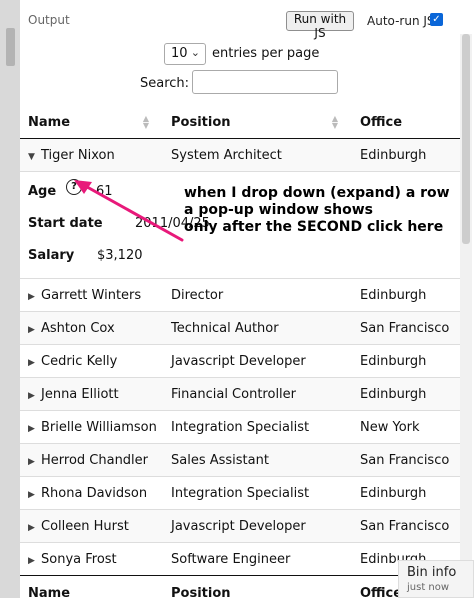 This screenshot has width=474, height=610. What do you see at coordinates (466, 139) in the screenshot?
I see `output-scrollbar-thumb` at bounding box center [466, 139].